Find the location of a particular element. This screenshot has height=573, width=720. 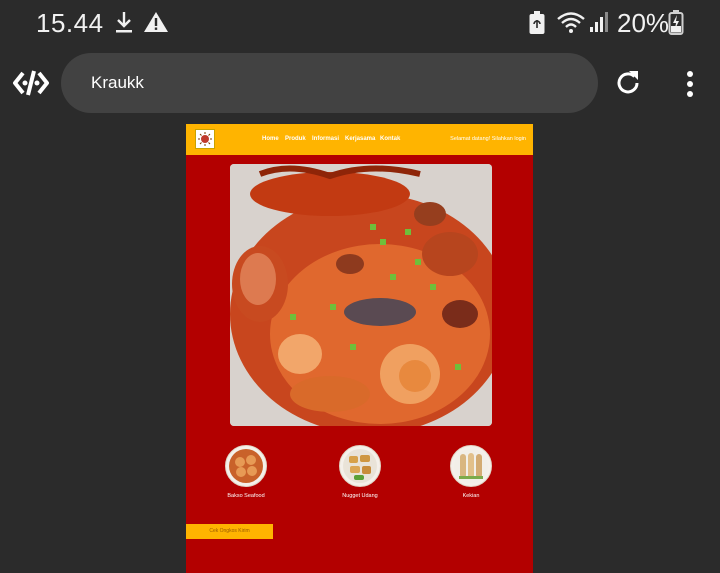

download-icon is located at coordinates (124, 24).